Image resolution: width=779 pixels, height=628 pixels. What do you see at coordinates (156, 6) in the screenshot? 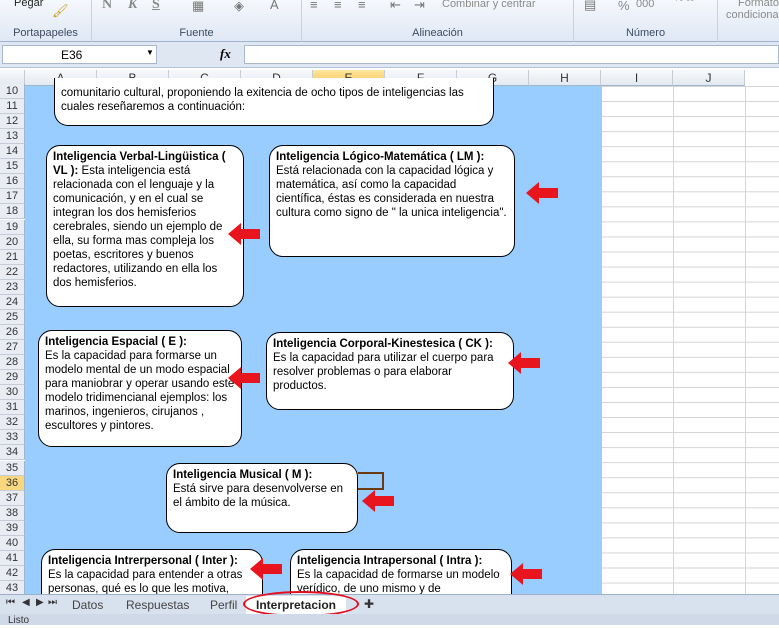
I see `underline-button: S` at bounding box center [156, 6].